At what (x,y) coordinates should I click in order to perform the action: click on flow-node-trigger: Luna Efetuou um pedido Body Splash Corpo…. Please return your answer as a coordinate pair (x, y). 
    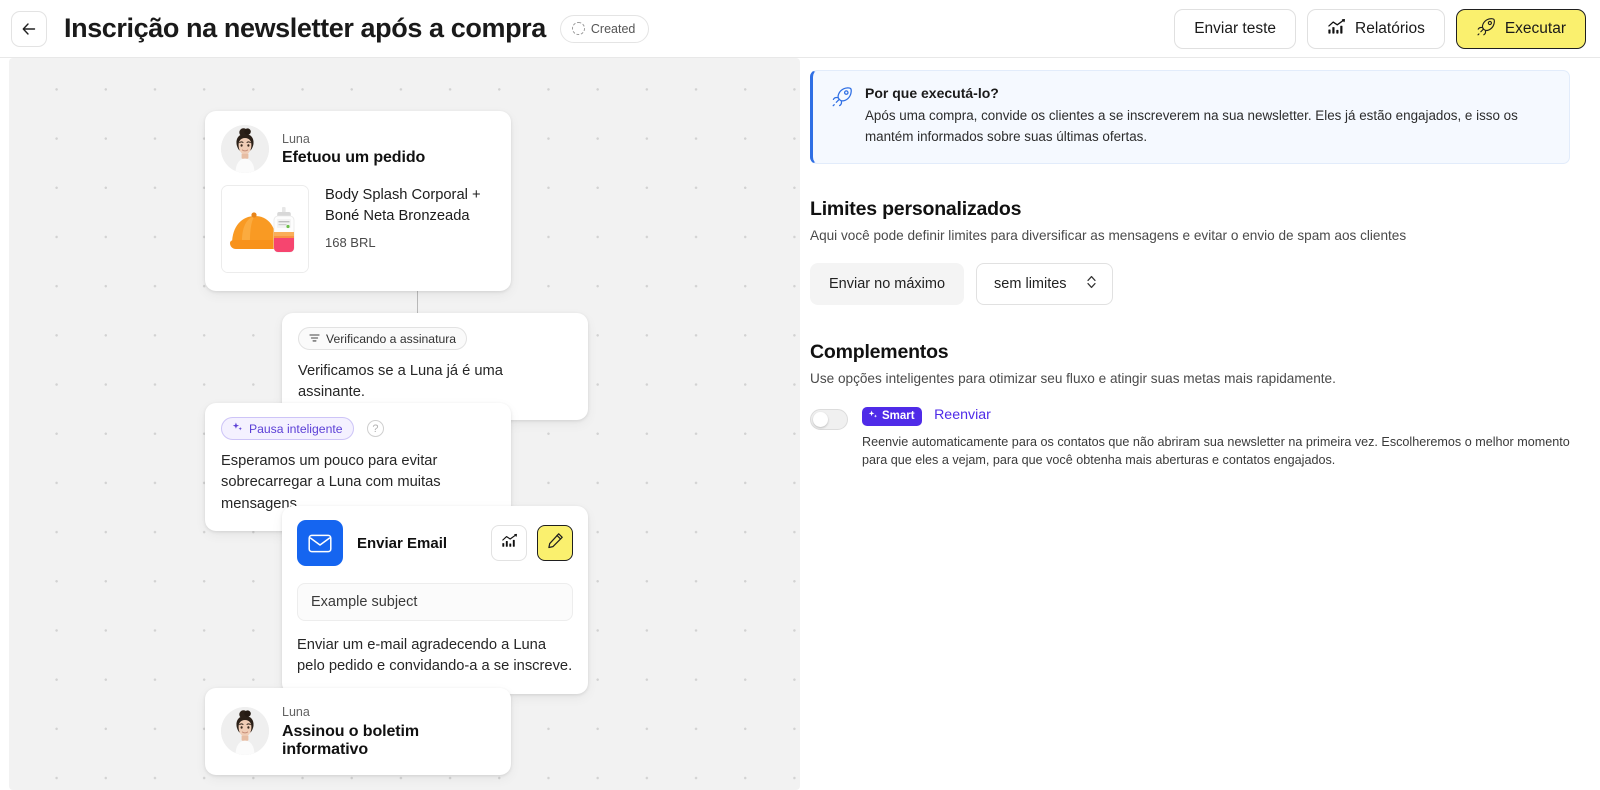
    Looking at the image, I should click on (358, 201).